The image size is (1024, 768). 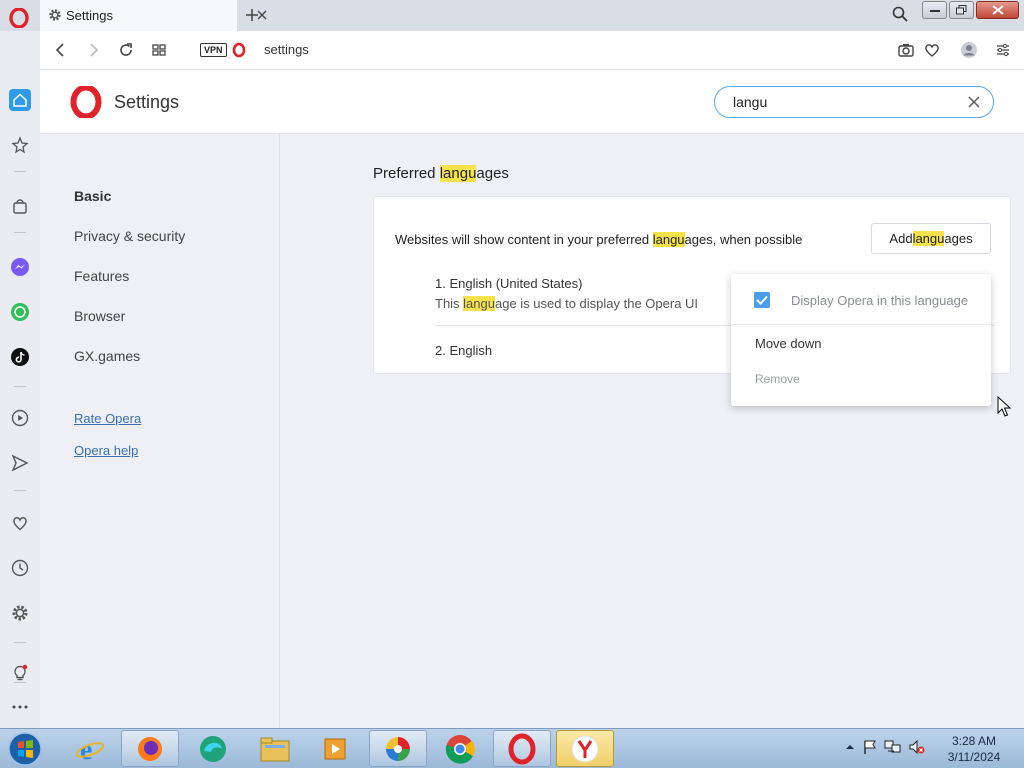 What do you see at coordinates (92, 196) in the screenshot?
I see `nav-item-basic: Basic` at bounding box center [92, 196].